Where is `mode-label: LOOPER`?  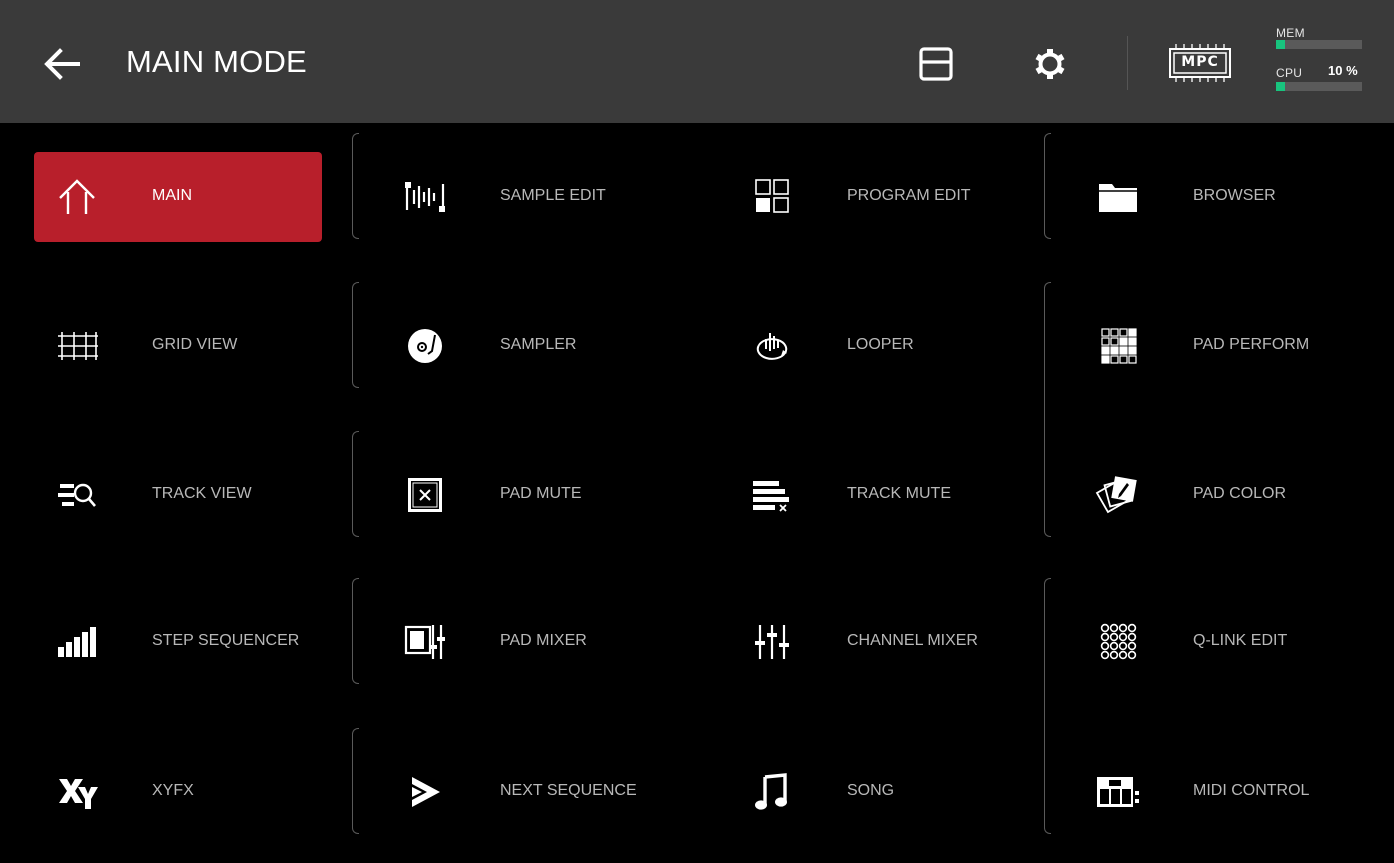
mode-label: LOOPER is located at coordinates (880, 344).